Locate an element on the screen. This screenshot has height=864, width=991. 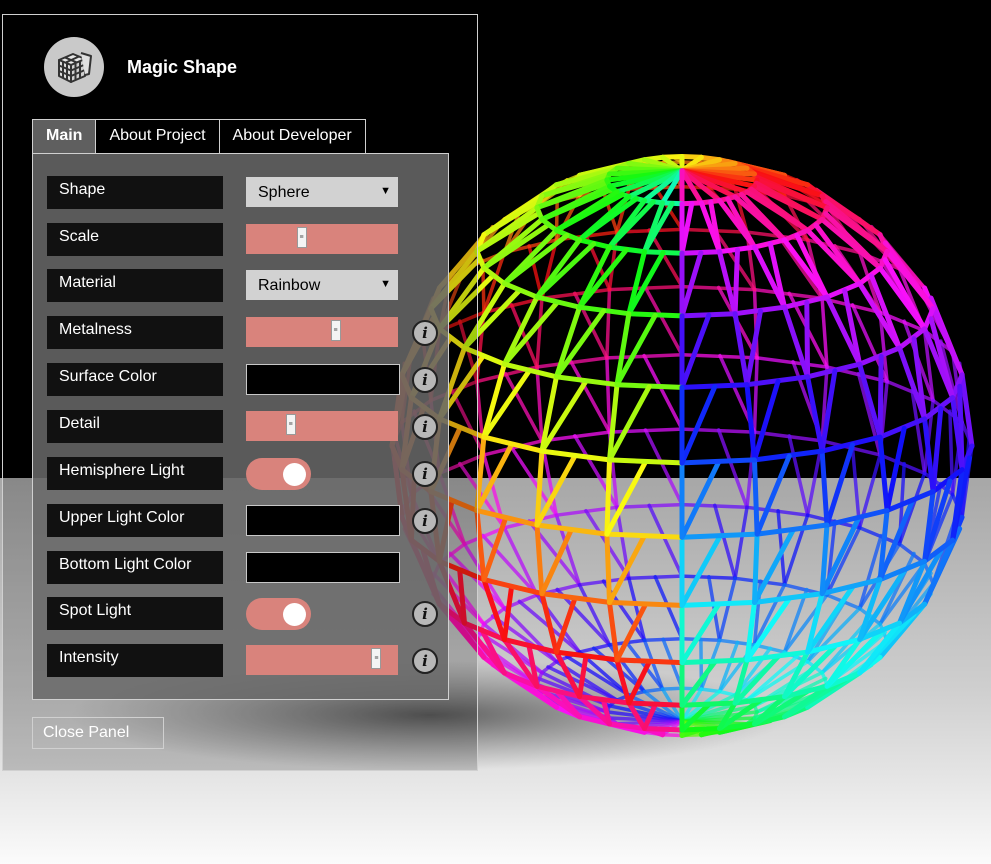
scale-label: Scale is located at coordinates (135, 239).